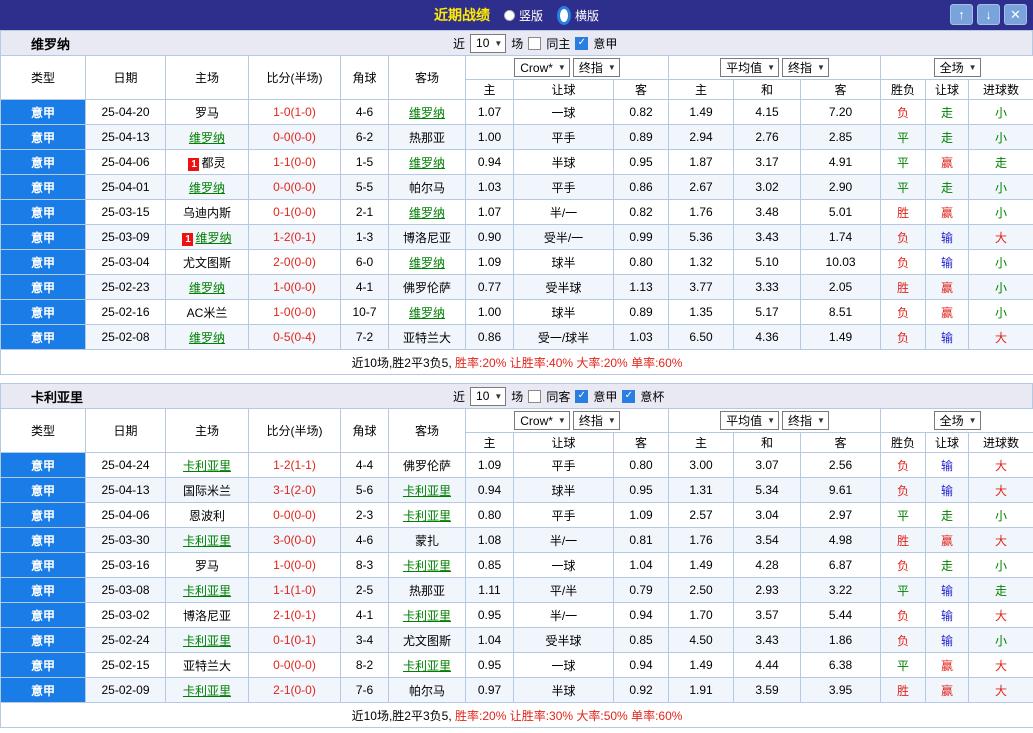 The width and height of the screenshot is (1033, 733). What do you see at coordinates (213, 163) in the screenshot?
I see `home-team-link: 都灵` at bounding box center [213, 163].